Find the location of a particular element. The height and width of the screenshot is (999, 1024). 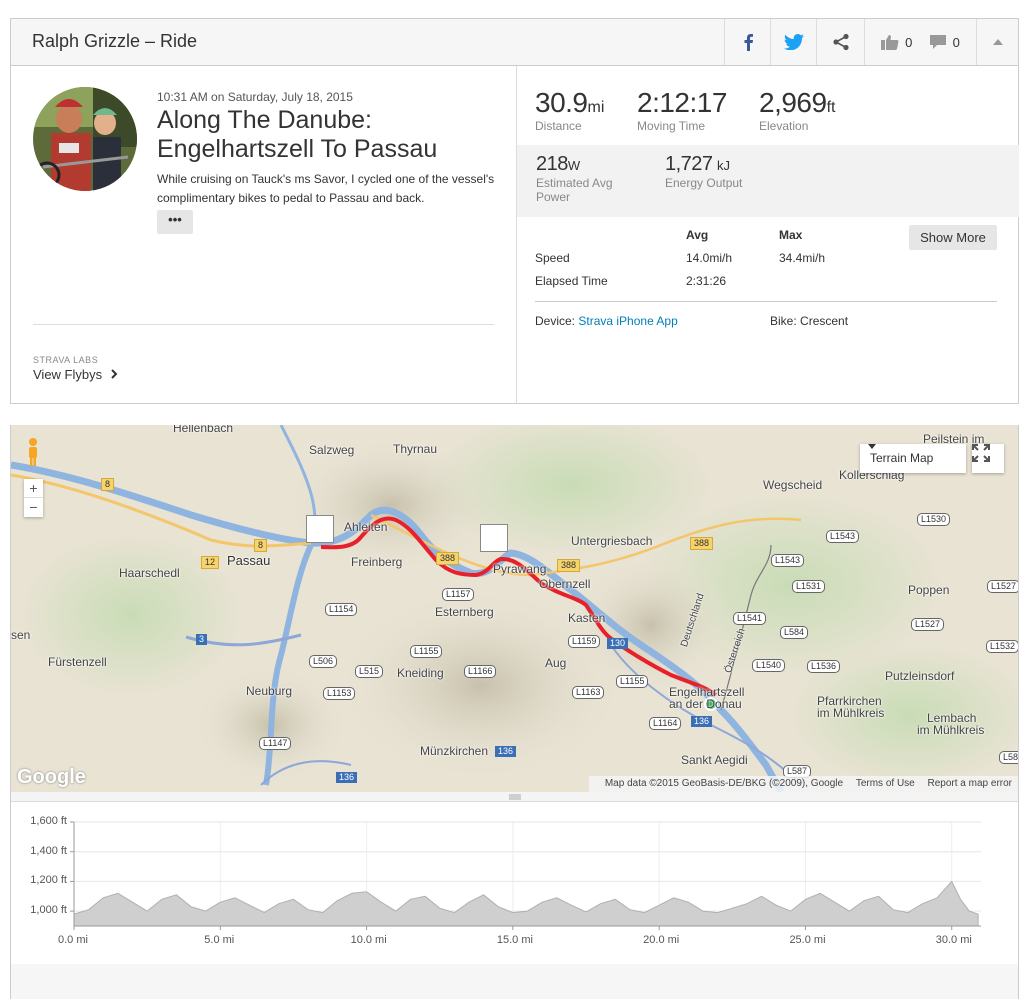

place-label: Hellenbach is located at coordinates (203, 430).